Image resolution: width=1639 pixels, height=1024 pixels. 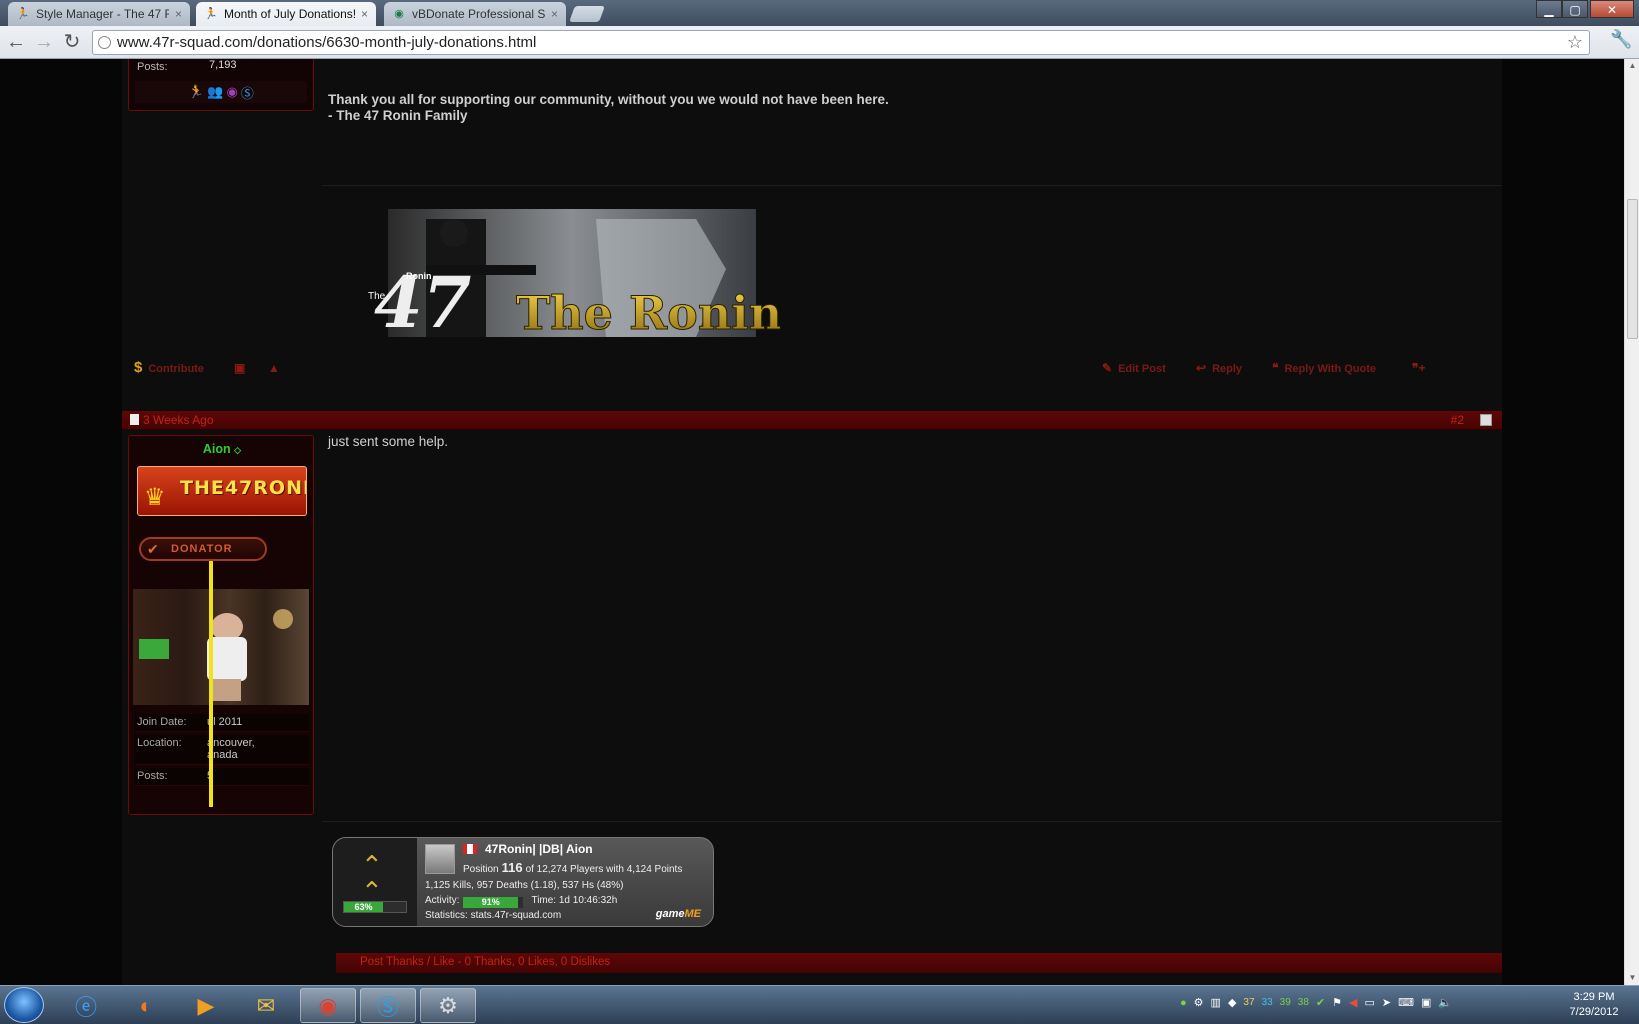 I want to click on inline-moderation-checkbox, so click(x=1486, y=420).